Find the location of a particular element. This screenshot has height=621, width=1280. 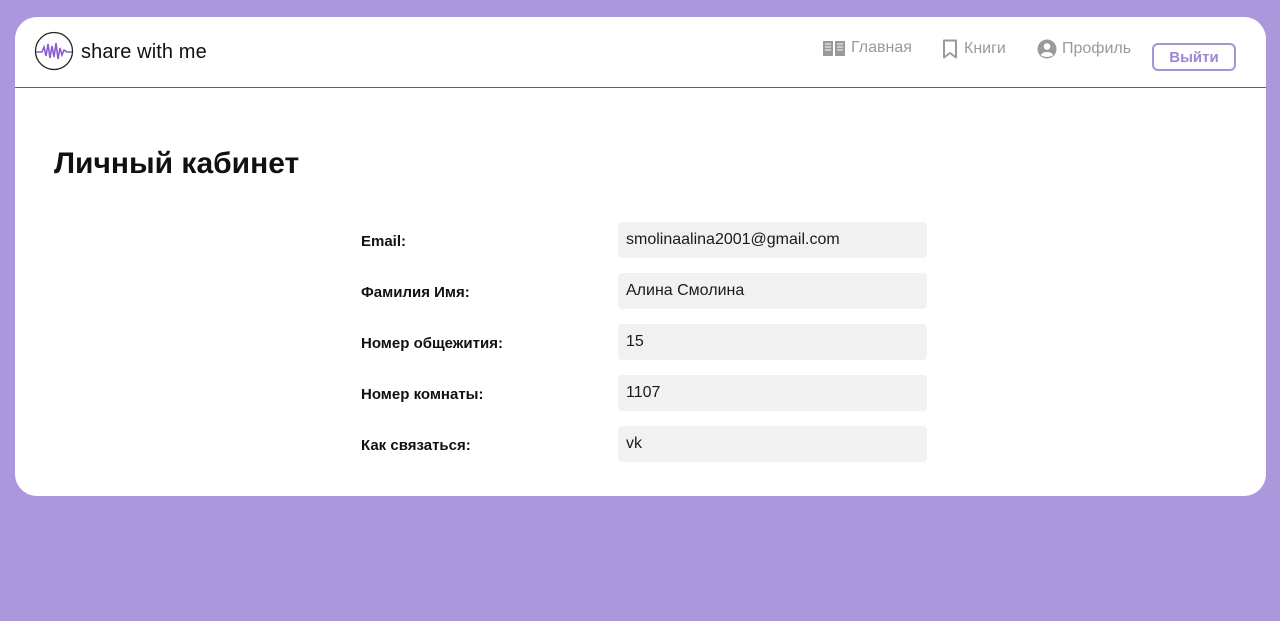

email-field: smolinaalina2001@gmail.com is located at coordinates (772, 240).